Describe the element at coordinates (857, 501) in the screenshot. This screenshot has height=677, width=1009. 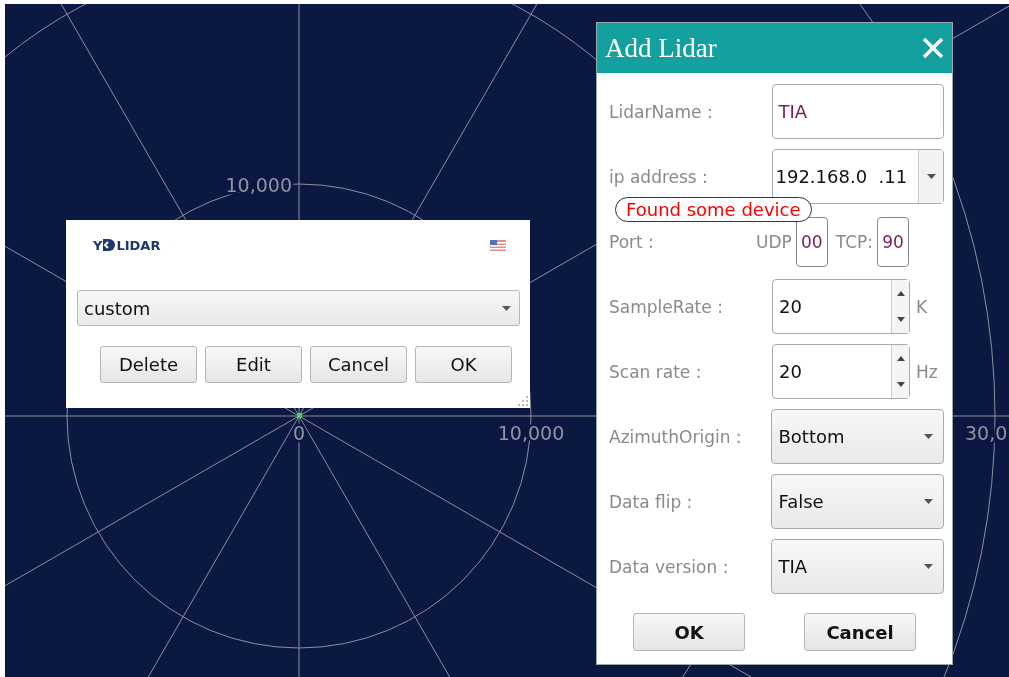
I see `dropdown: False` at that location.